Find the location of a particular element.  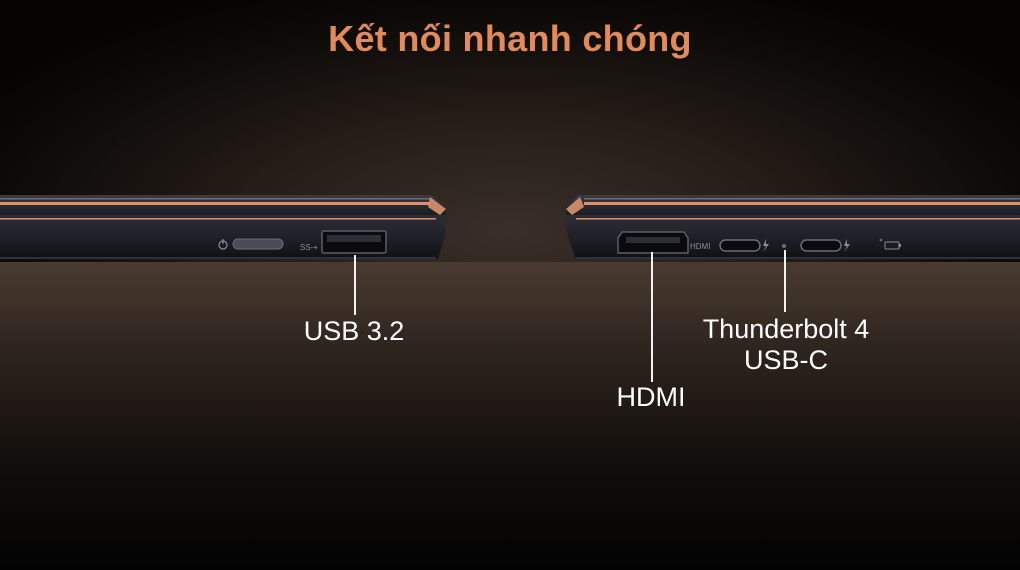

power-button is located at coordinates (258, 244).